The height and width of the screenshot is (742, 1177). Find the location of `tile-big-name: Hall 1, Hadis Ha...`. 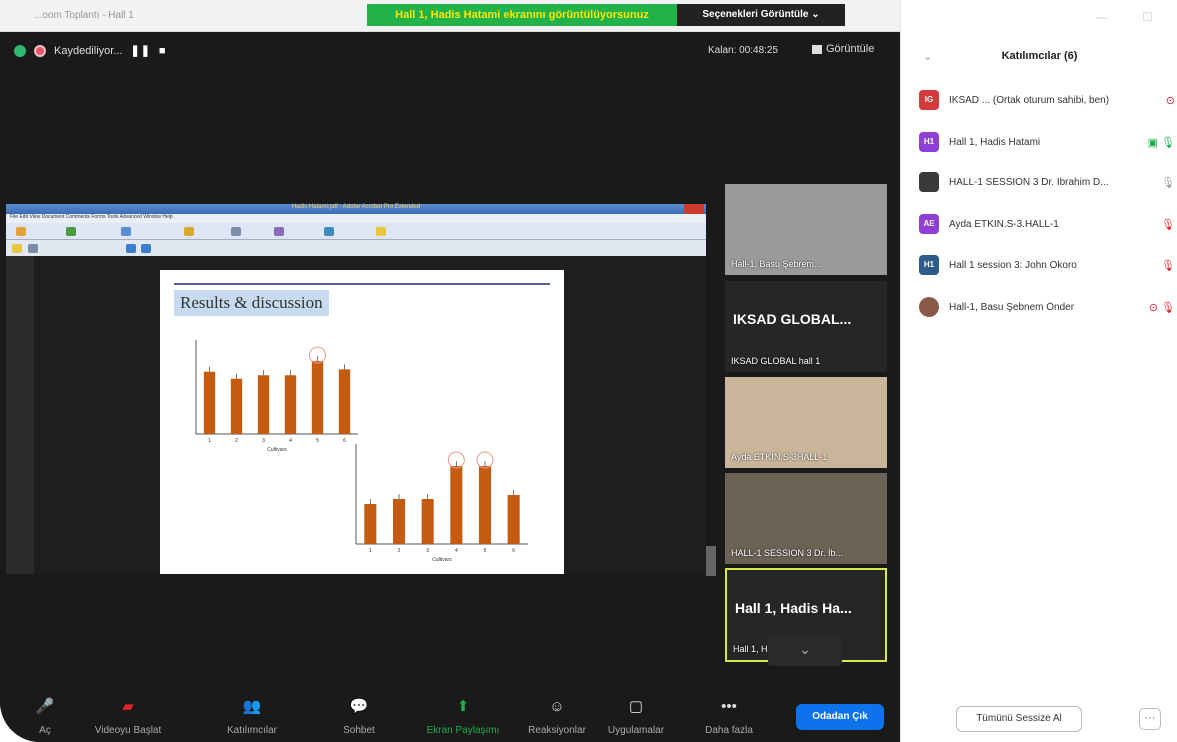

tile-big-name: Hall 1, Hadis Ha... is located at coordinates (793, 608).